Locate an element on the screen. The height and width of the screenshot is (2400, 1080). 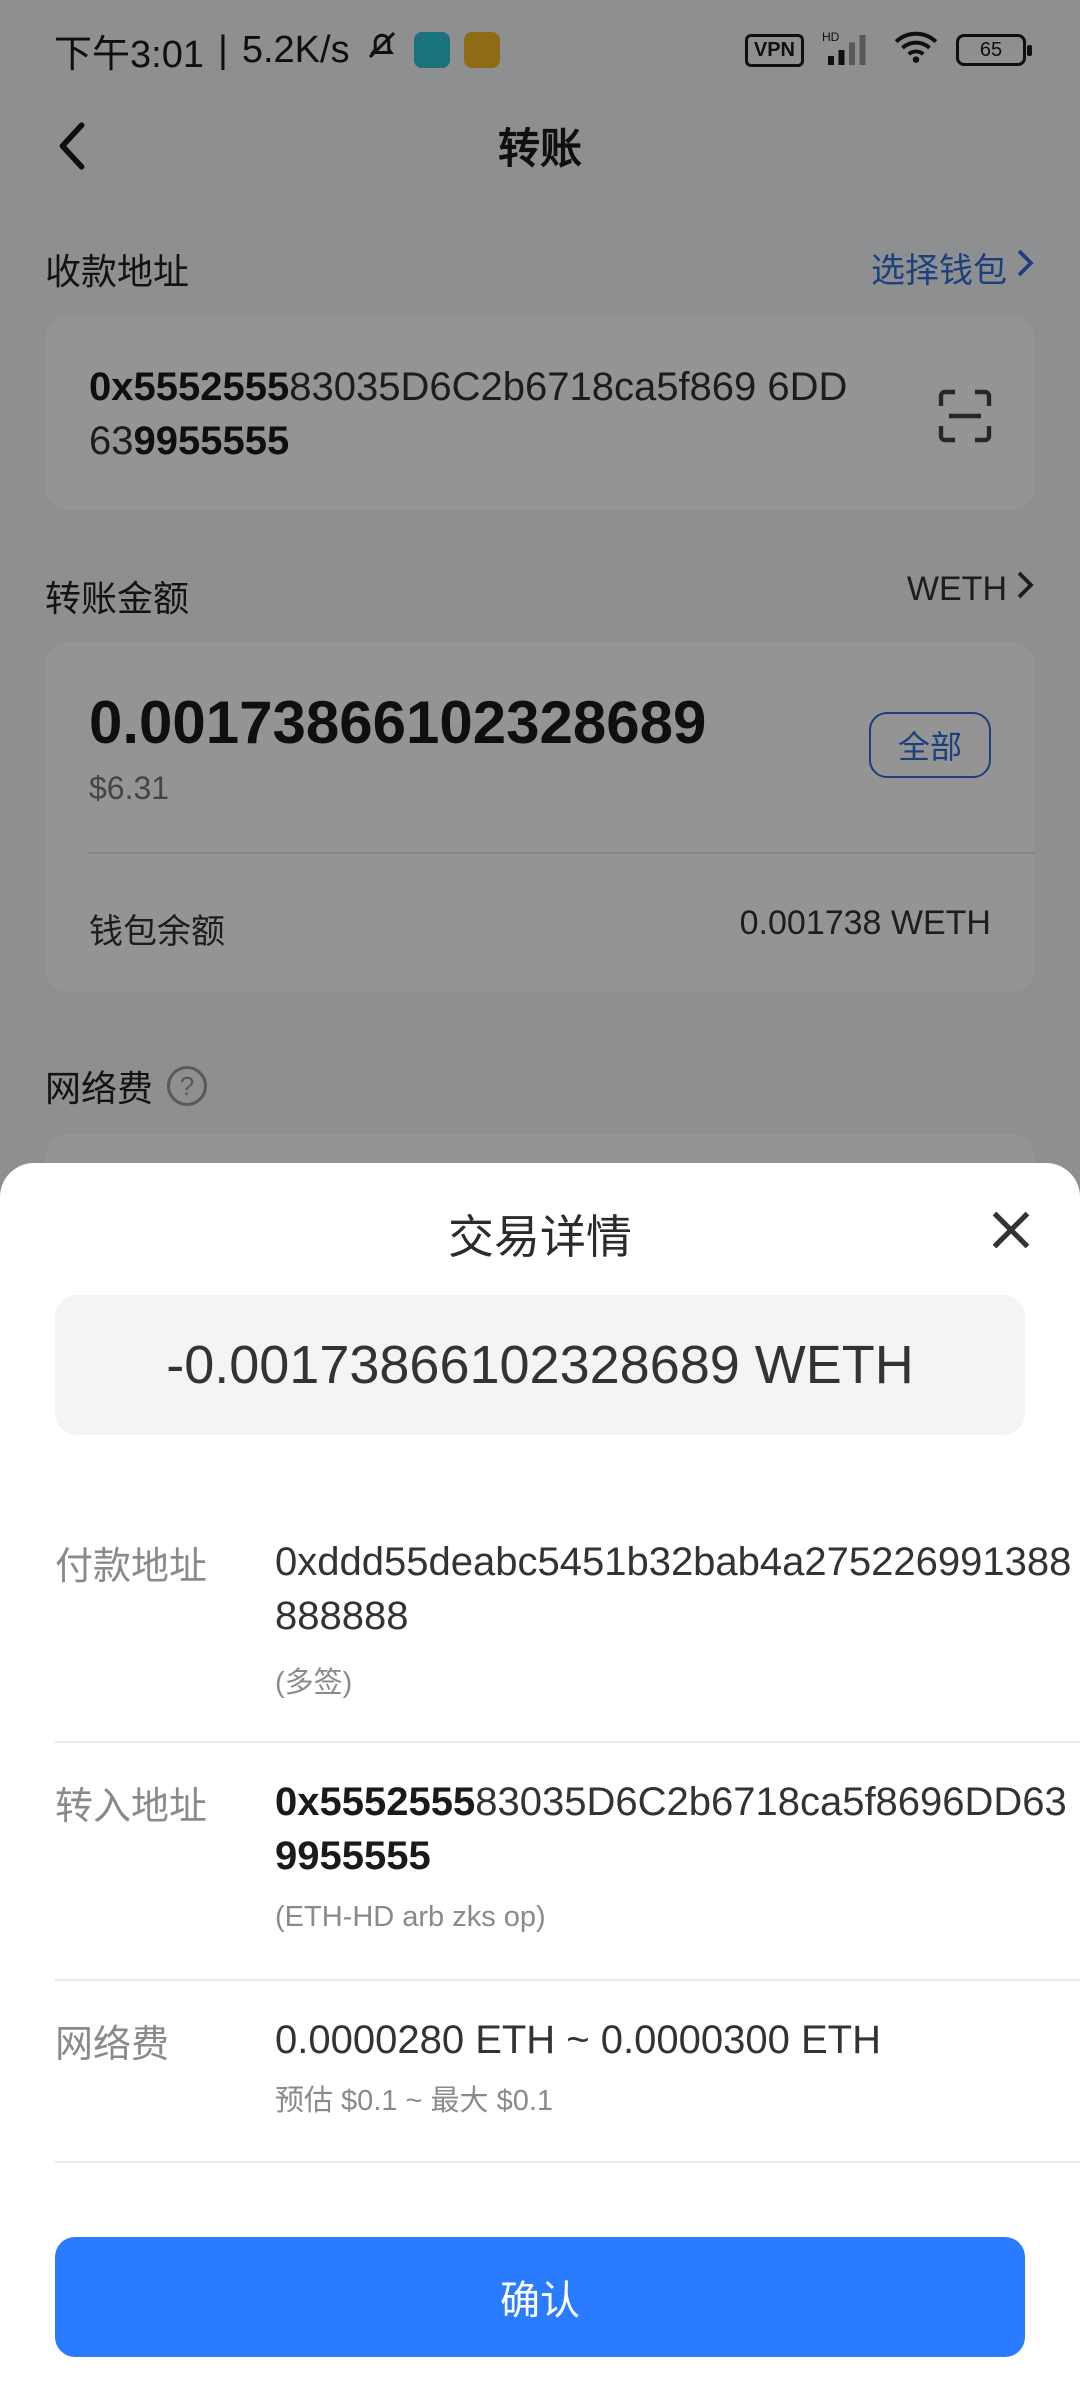
network-fee-row-label: 网络费 is located at coordinates (112, 2045).